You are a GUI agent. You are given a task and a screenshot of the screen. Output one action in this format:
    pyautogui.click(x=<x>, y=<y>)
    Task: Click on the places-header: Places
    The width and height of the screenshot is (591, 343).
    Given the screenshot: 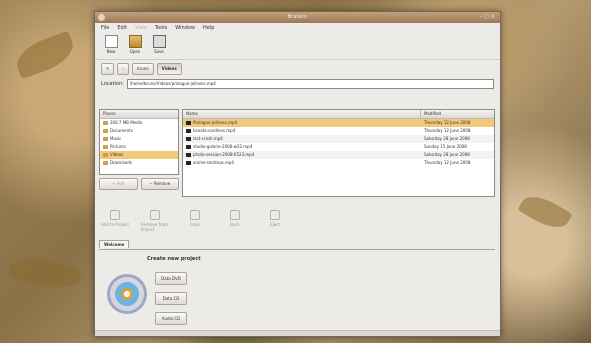 What is the action you would take?
    pyautogui.click(x=139, y=114)
    